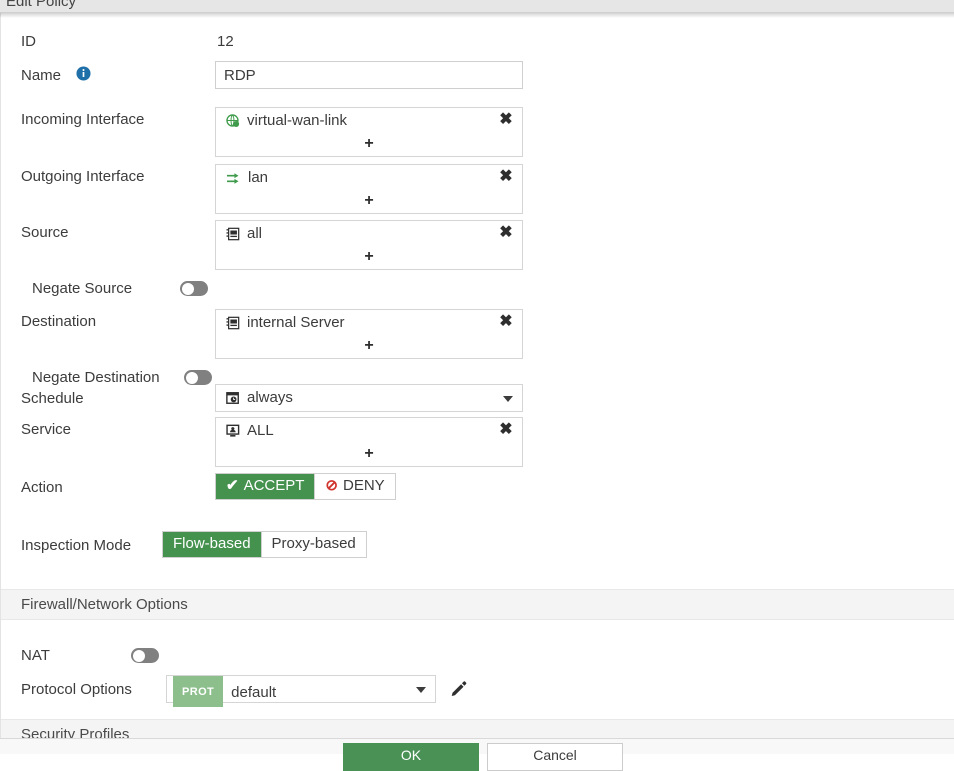 The image size is (954, 771). I want to click on inspection-mode-label: Inspection Mode, so click(76, 545).